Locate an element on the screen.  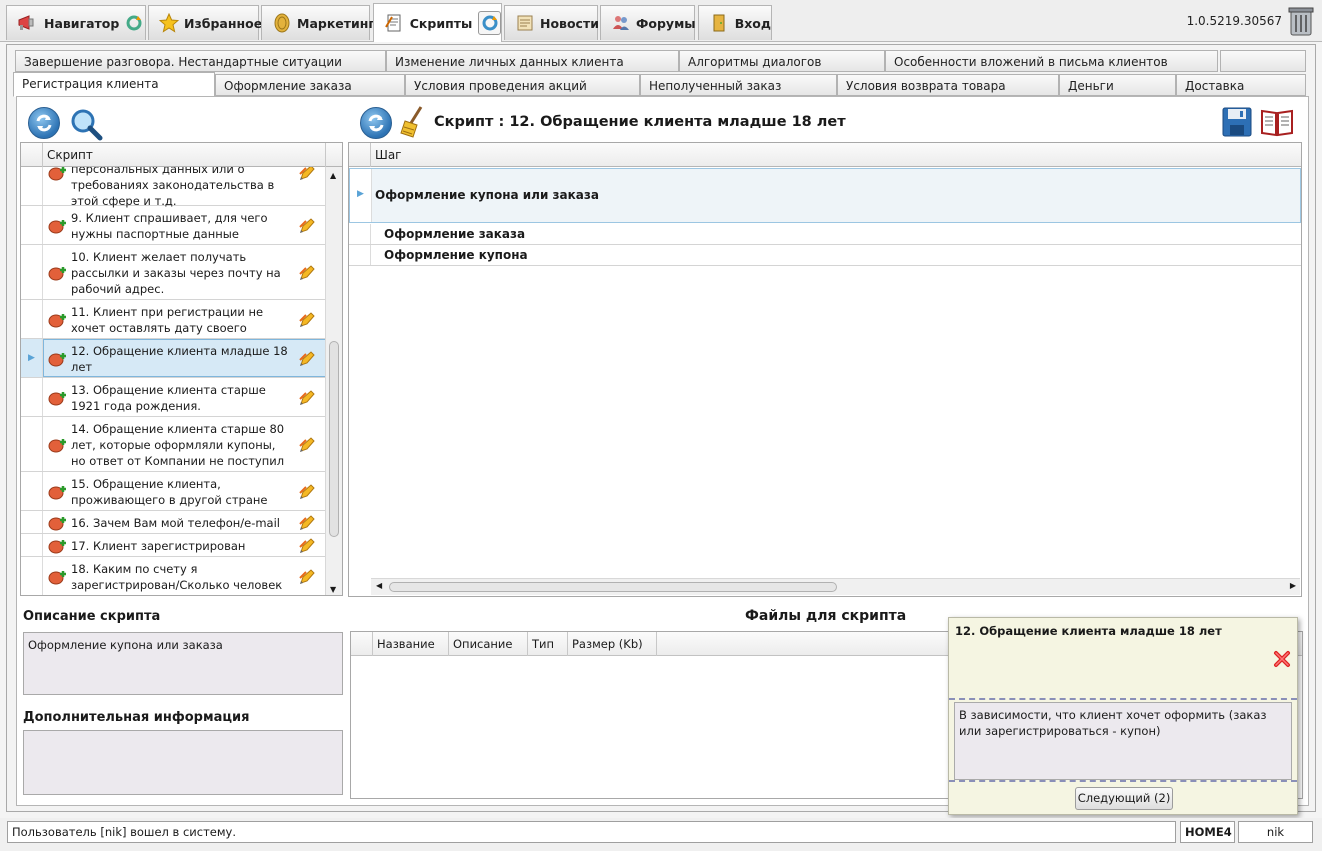
list-item: 16. Зачем Вам мой телефон/e-mail is located at coordinates (173, 522).